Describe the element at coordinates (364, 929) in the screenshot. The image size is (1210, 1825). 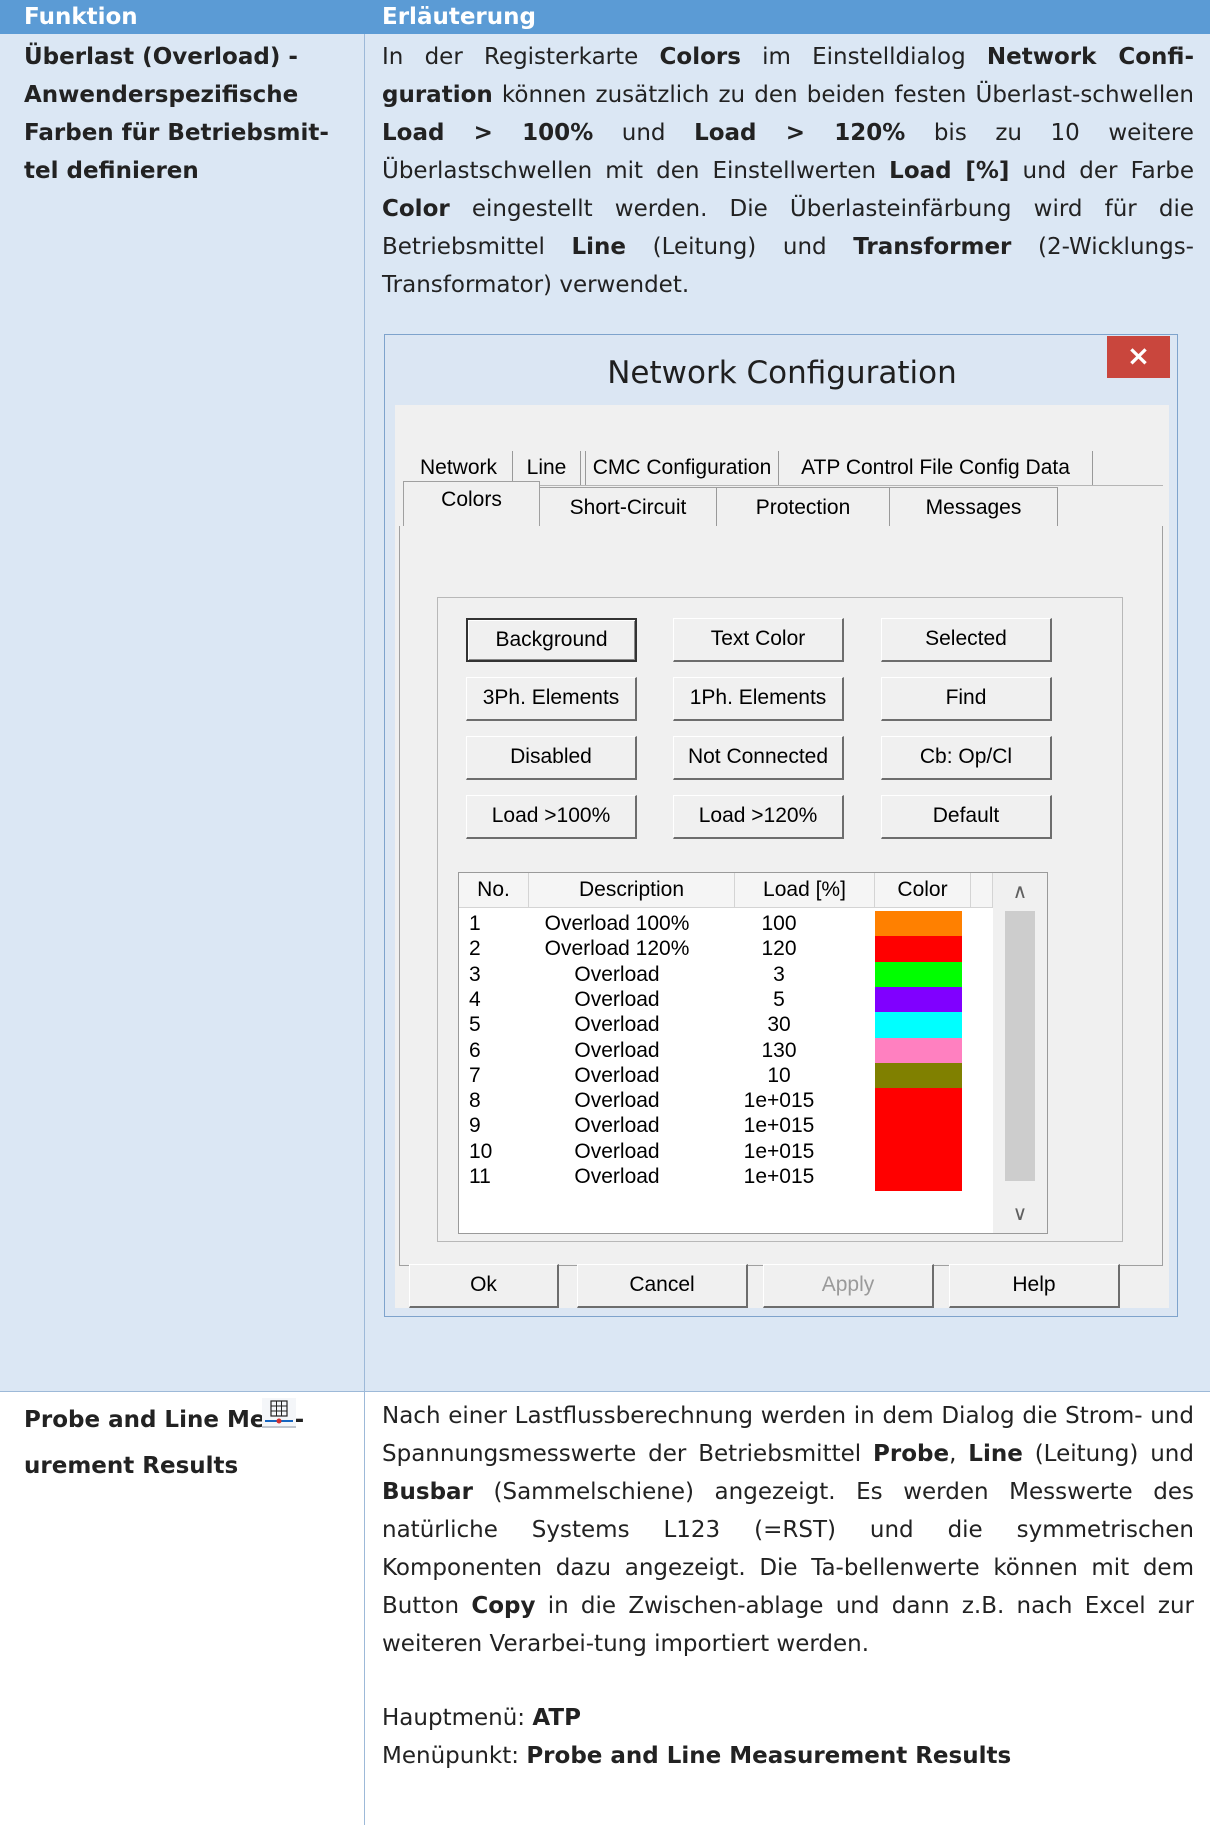
I see `column-divider` at that location.